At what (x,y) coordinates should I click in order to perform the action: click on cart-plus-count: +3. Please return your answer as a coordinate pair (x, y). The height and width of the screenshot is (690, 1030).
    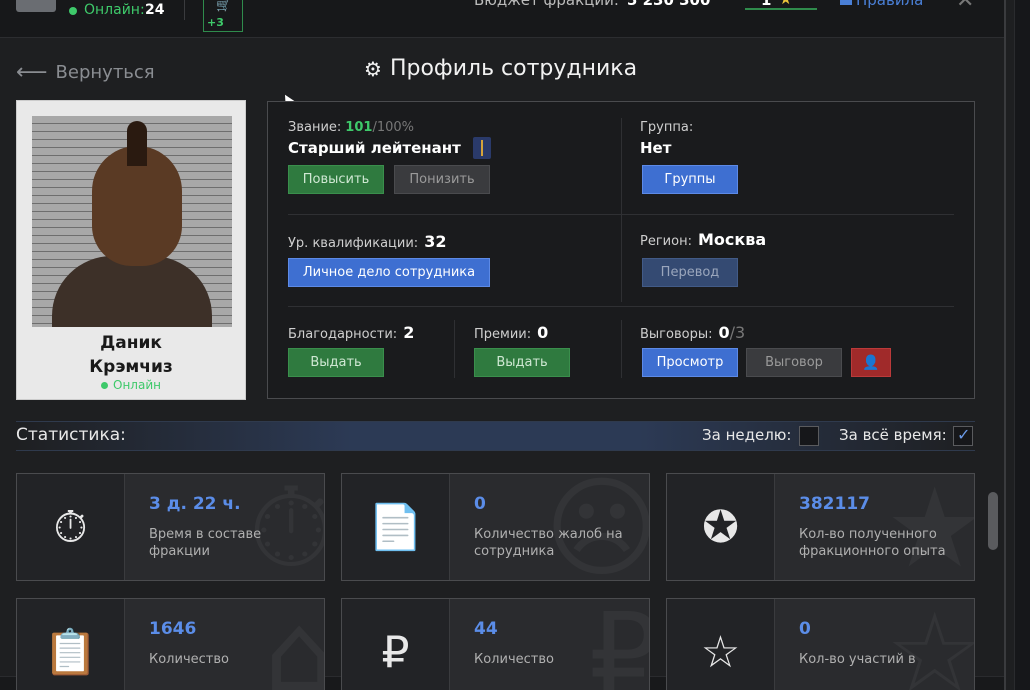
    Looking at the image, I should click on (215, 22).